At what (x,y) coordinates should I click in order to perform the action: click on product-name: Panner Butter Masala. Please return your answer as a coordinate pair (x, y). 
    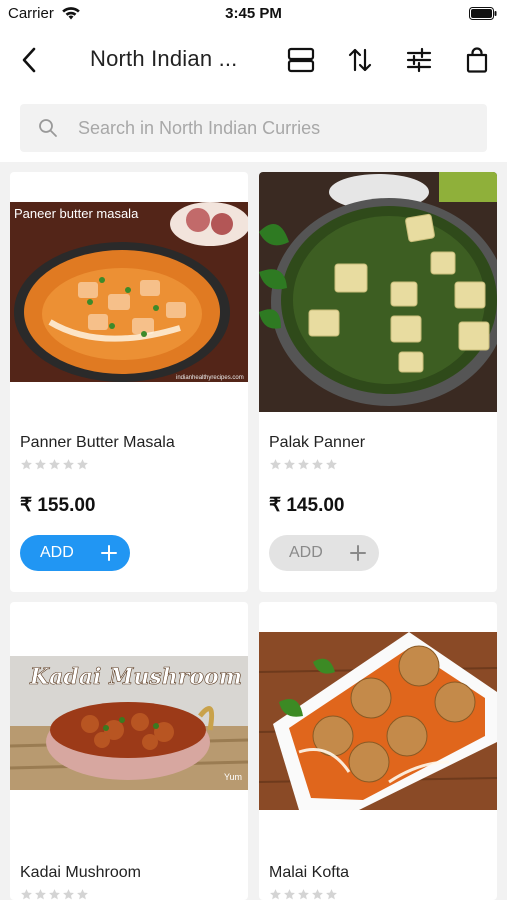
    Looking at the image, I should click on (97, 442).